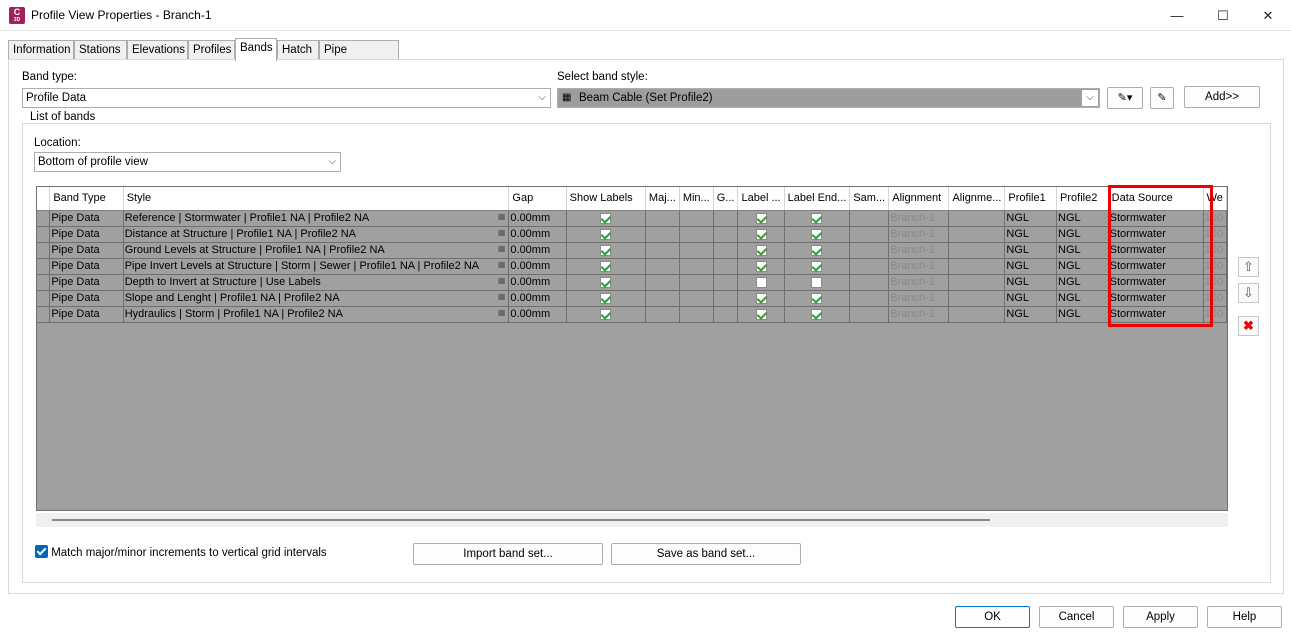 Image resolution: width=1291 pixels, height=637 pixels. Describe the element at coordinates (157, 50) in the screenshot. I see `tab-elevations: Elevations` at that location.